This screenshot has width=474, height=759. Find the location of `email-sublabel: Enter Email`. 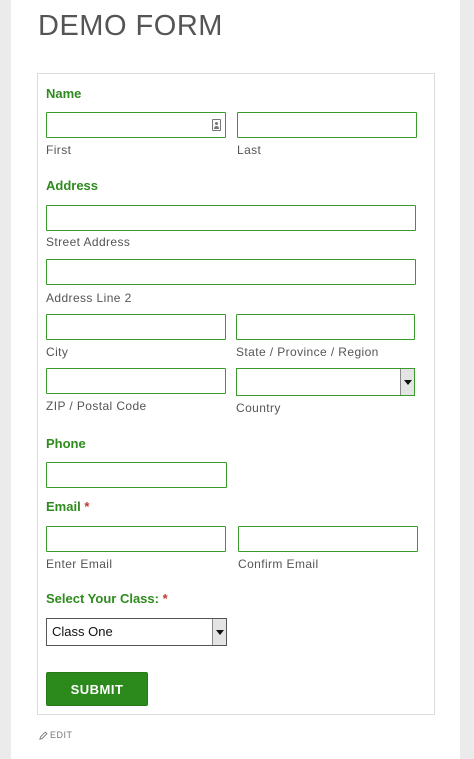

email-sublabel: Enter Email is located at coordinates (79, 564).